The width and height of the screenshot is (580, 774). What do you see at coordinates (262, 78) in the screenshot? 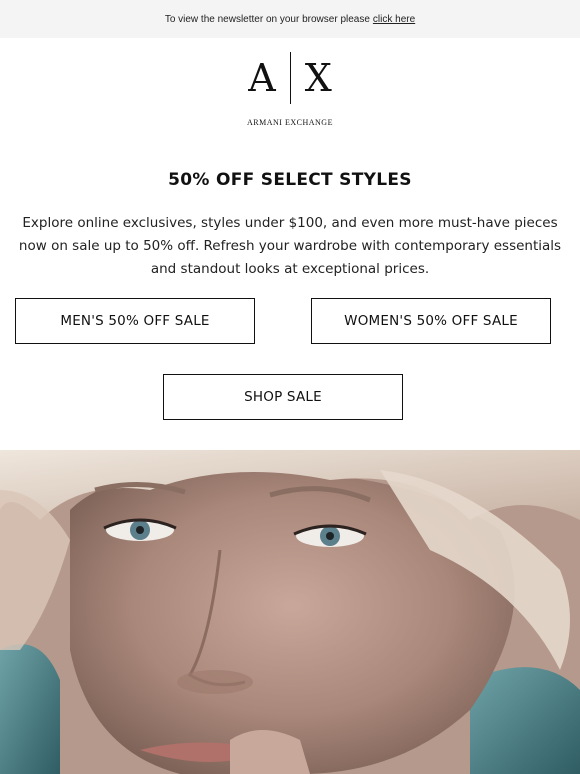
I see `logo-letter-a: A` at bounding box center [262, 78].